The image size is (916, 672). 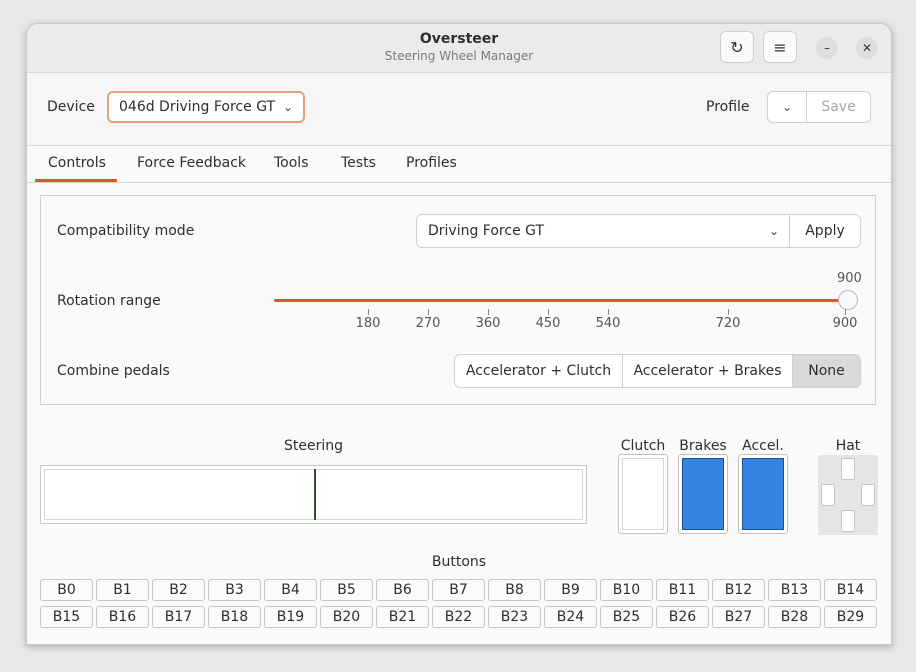 I want to click on profile-controls: ⌄ Save, so click(x=819, y=107).